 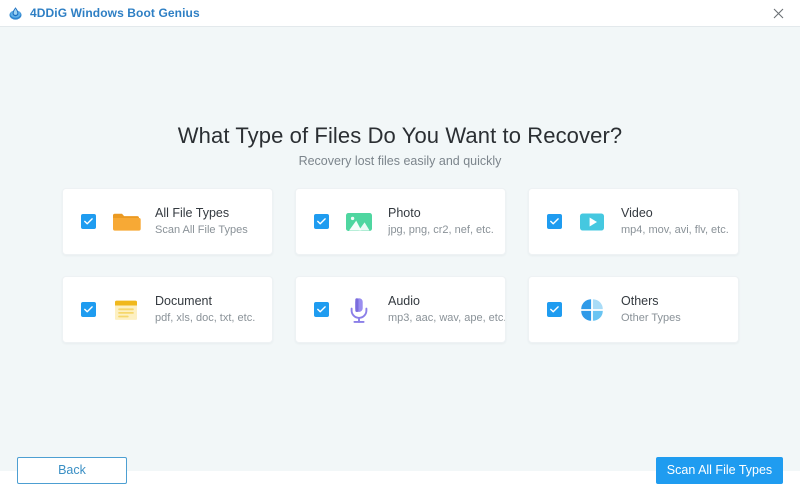 I want to click on file-type-title: All File Types, so click(x=192, y=213).